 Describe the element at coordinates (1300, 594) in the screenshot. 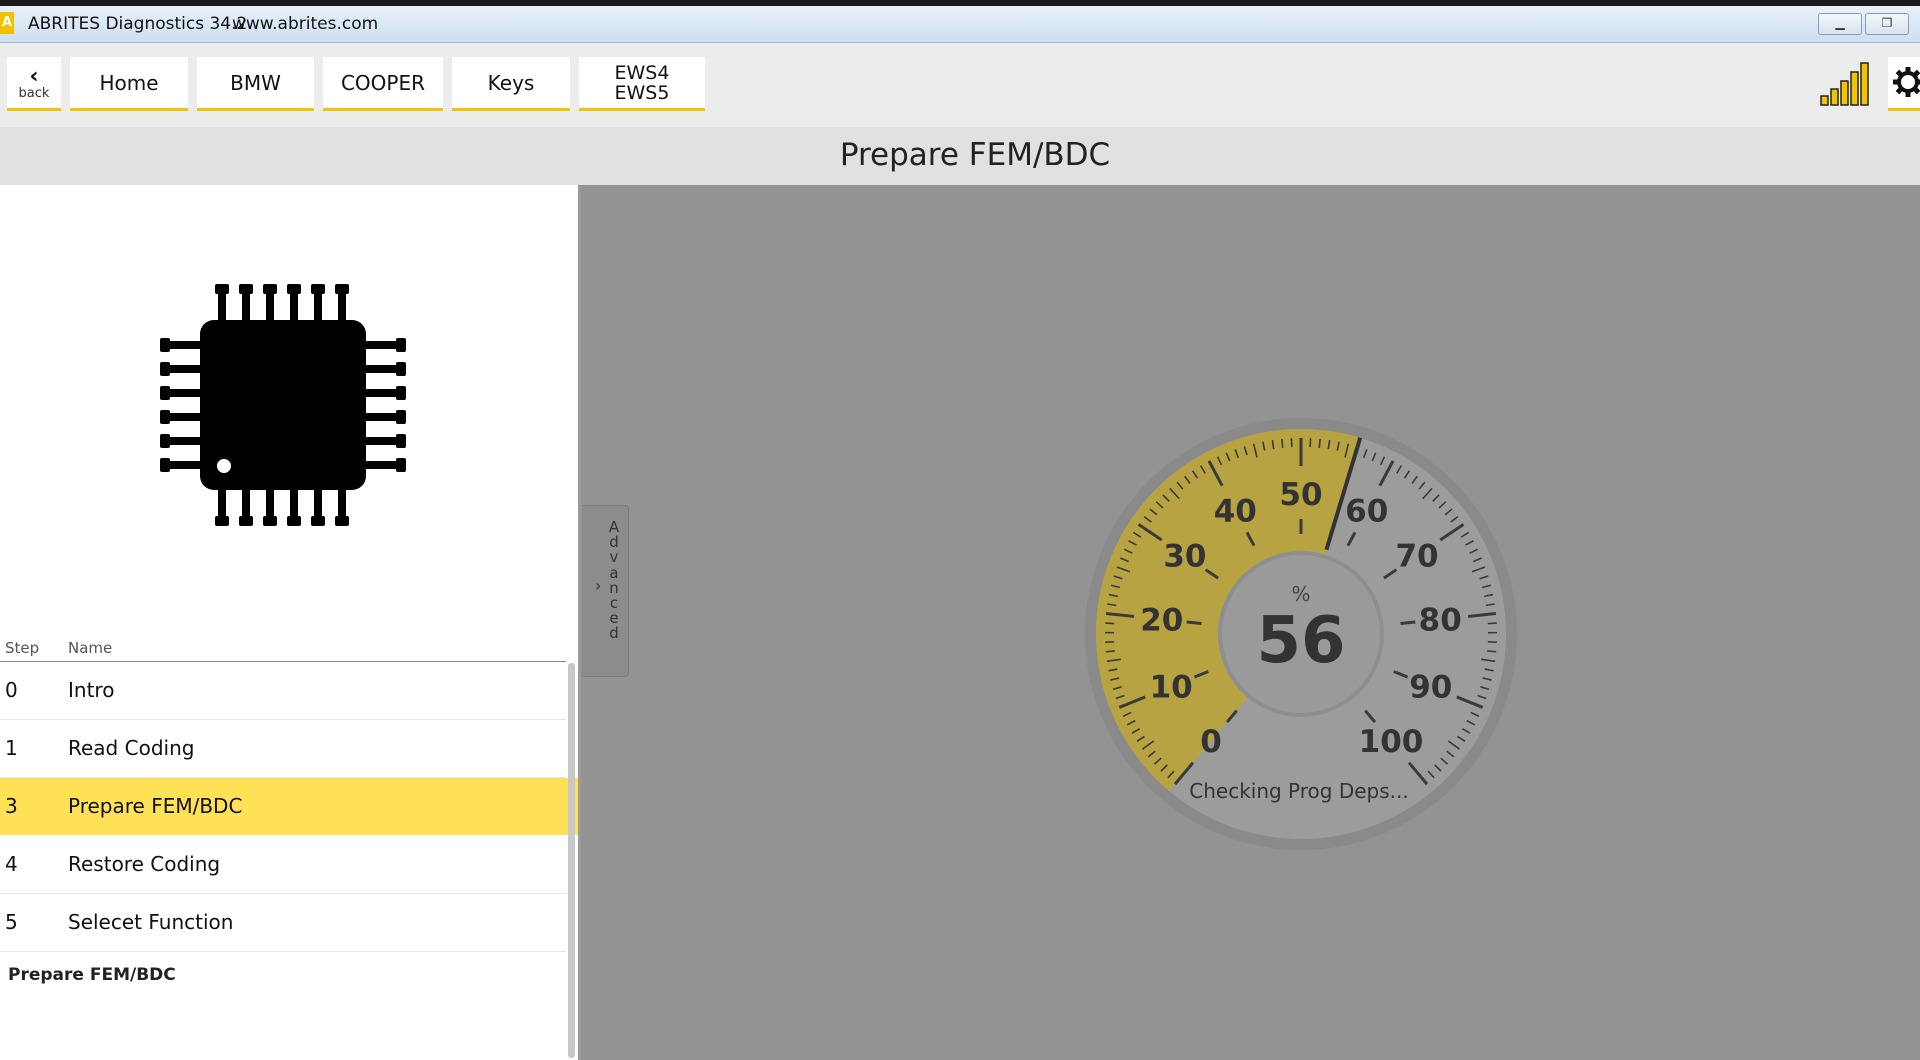

I see `gauge-unit: %` at that location.